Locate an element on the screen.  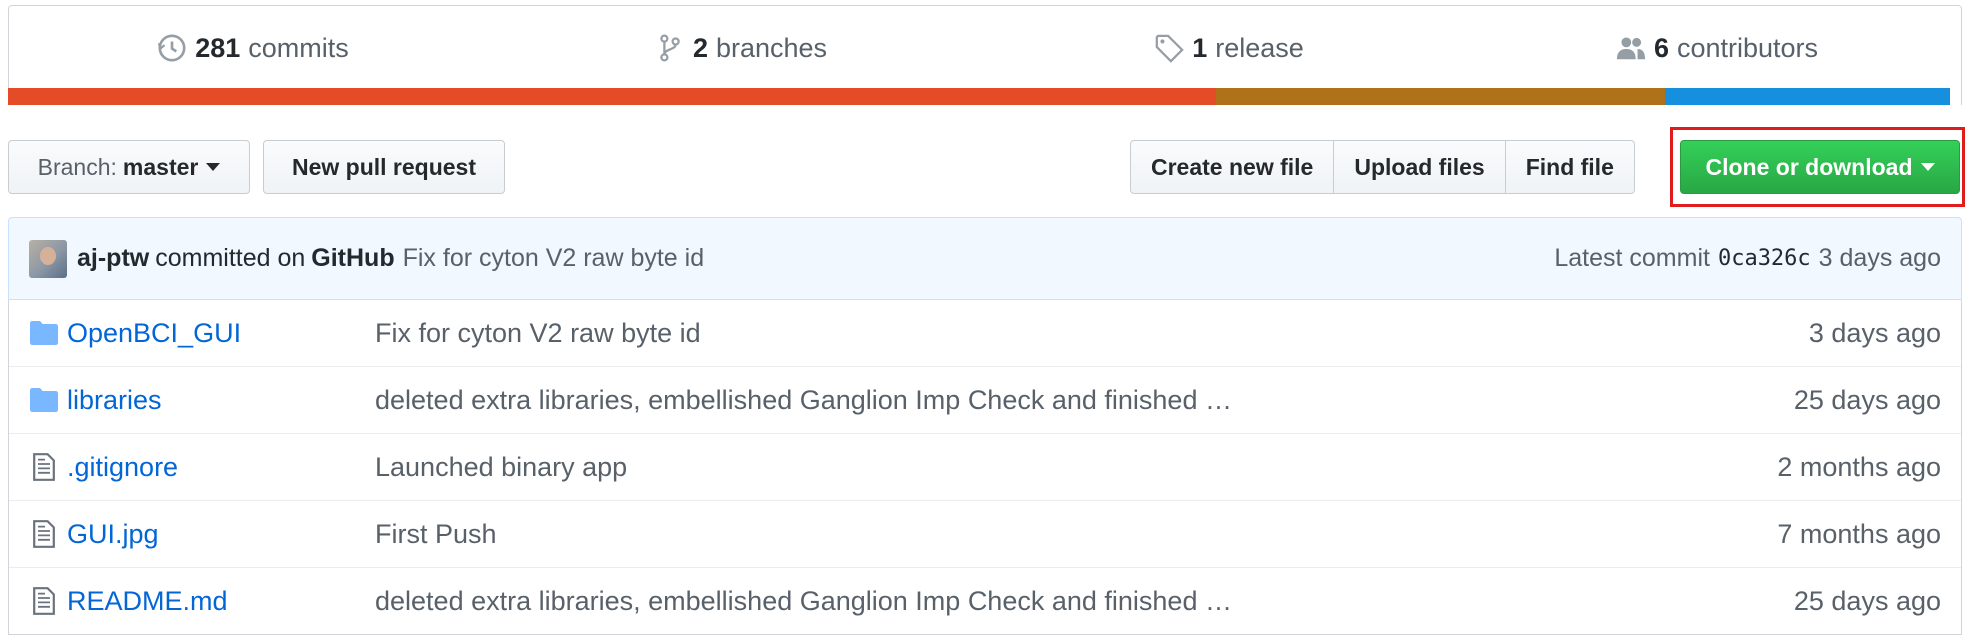
releases-count: 1 is located at coordinates (1200, 47).